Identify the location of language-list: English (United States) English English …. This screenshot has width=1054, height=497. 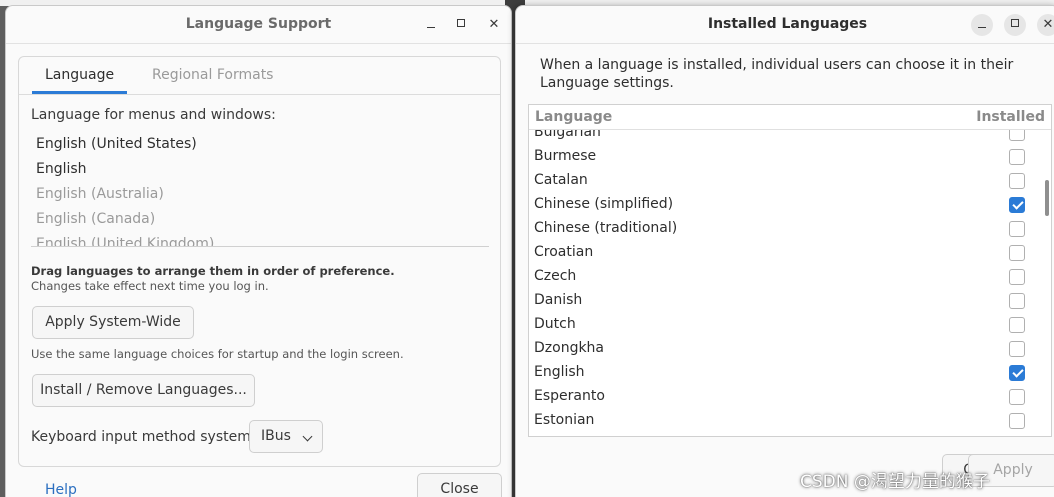
(260, 190).